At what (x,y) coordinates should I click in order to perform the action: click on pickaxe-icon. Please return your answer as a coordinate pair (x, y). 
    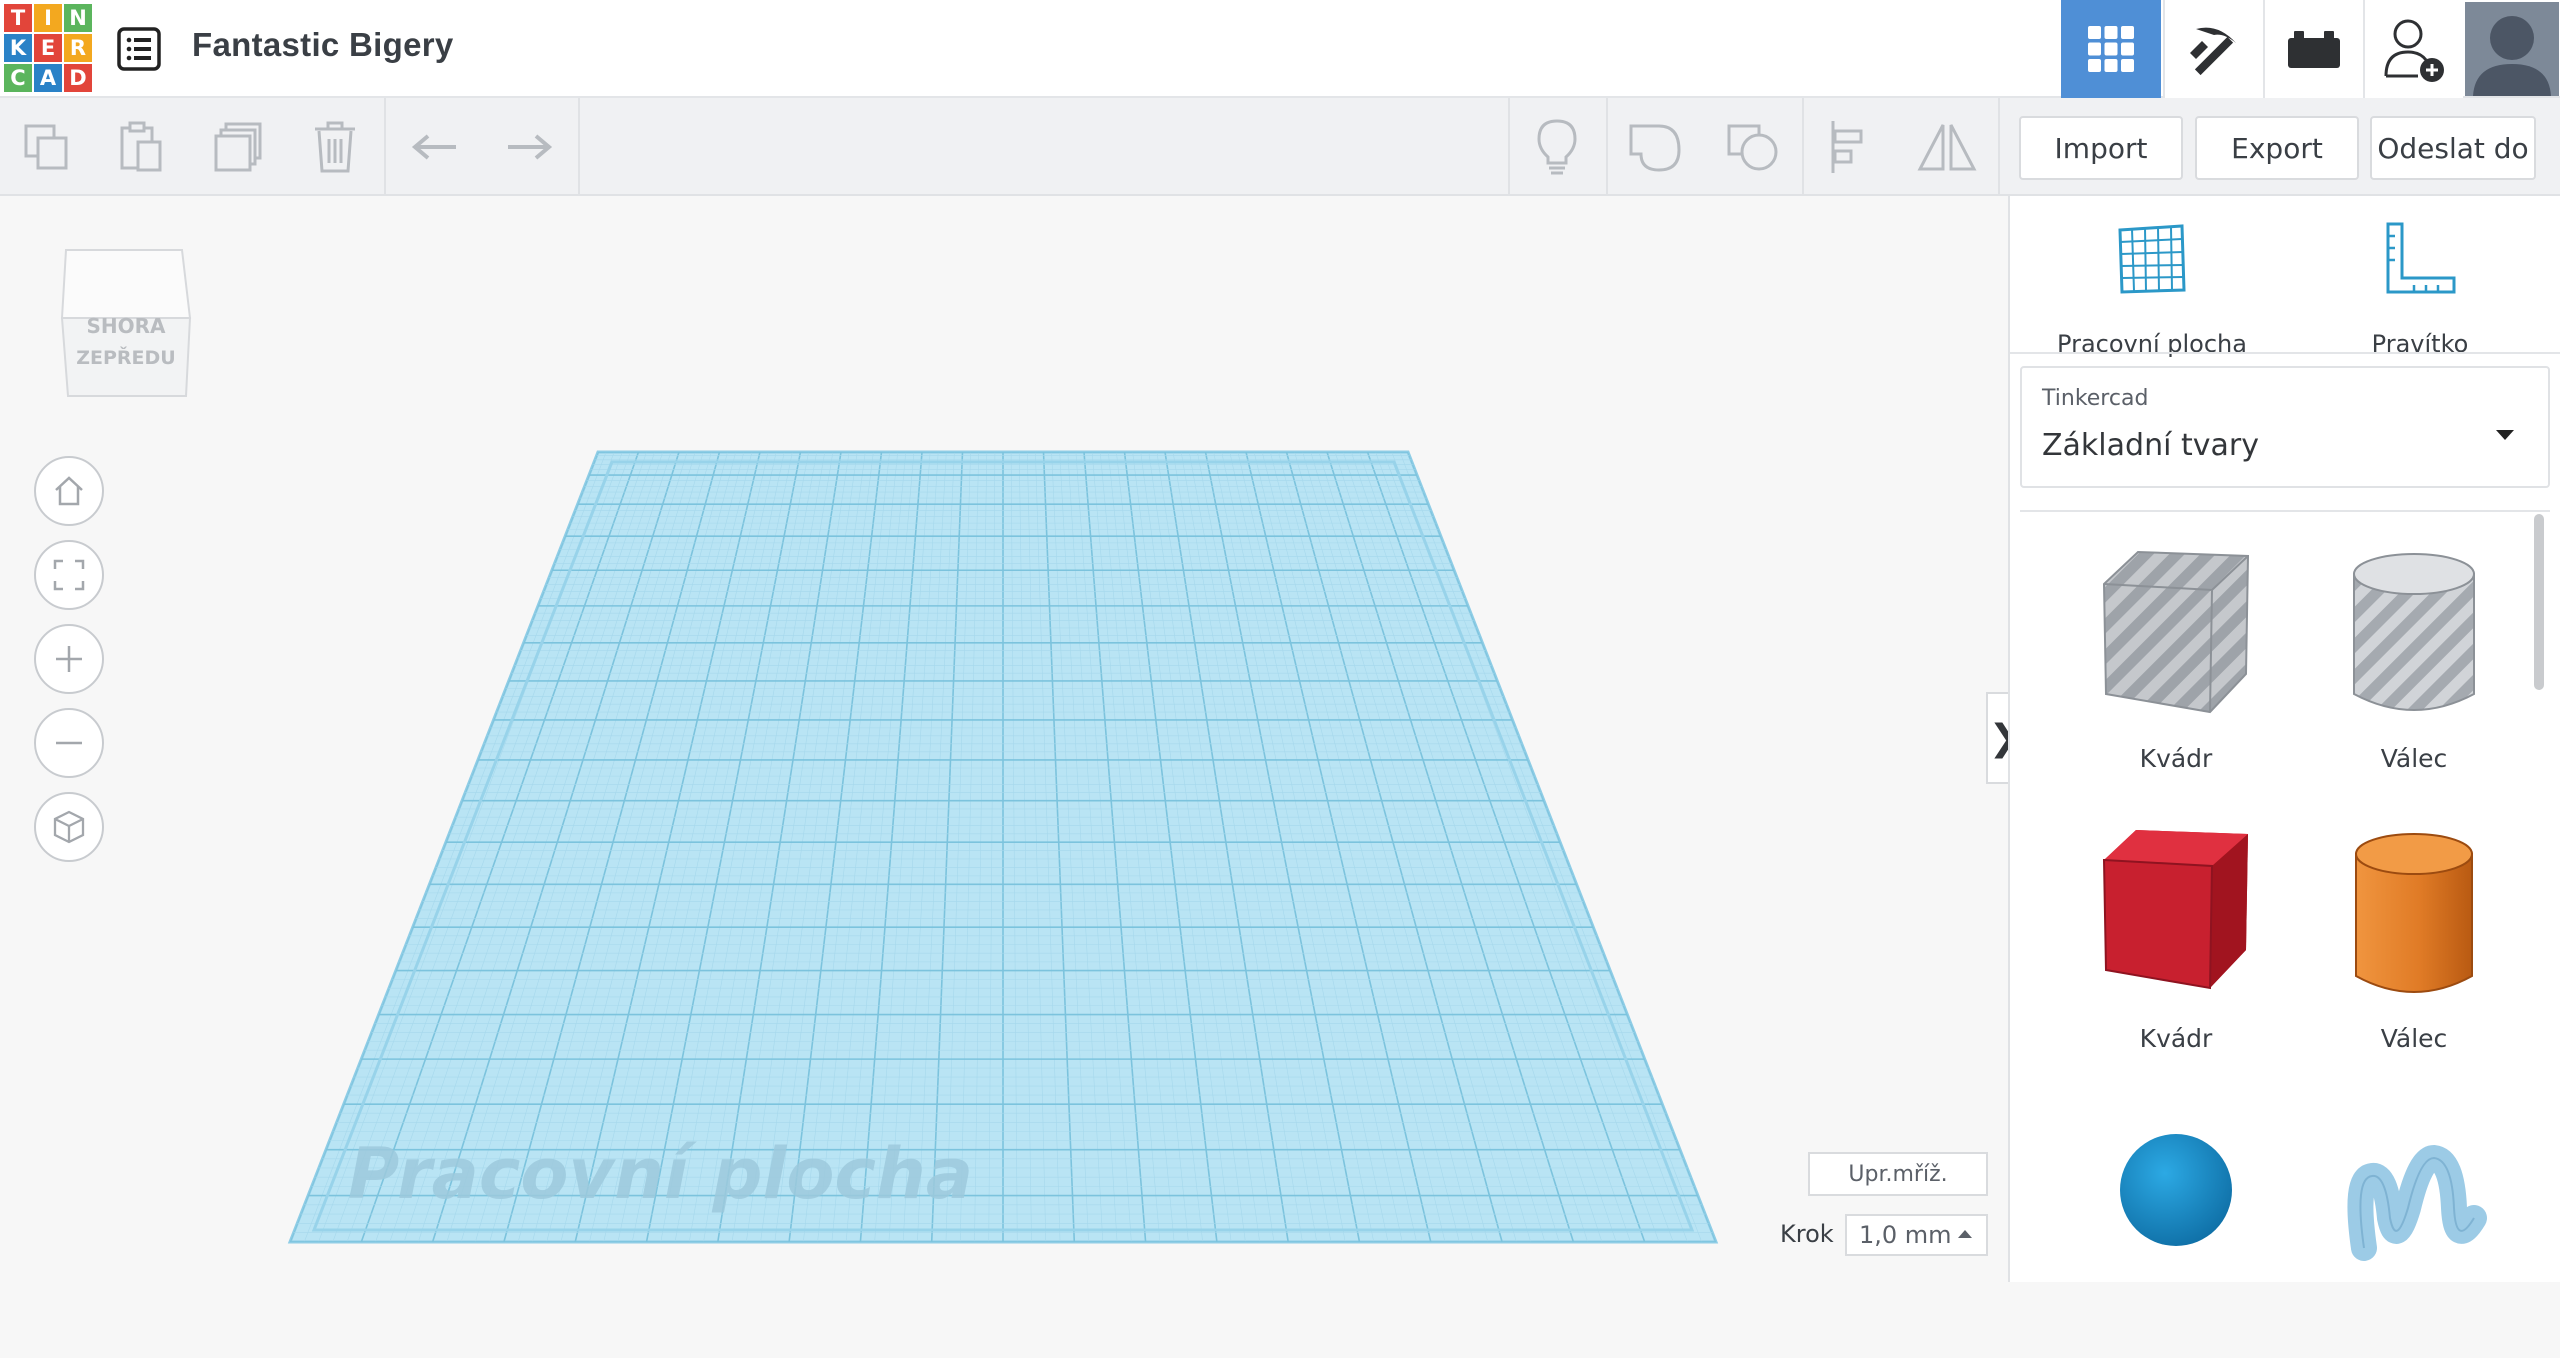
    Looking at the image, I should click on (2213, 51).